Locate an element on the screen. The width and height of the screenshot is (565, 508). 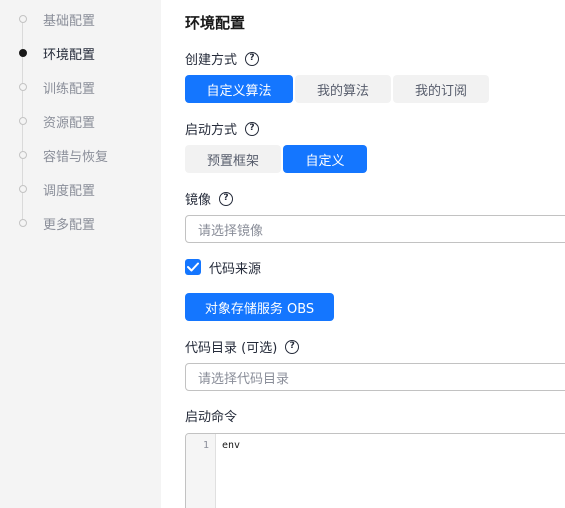
step-schedule-config: 调度配置 is located at coordinates (80, 189).